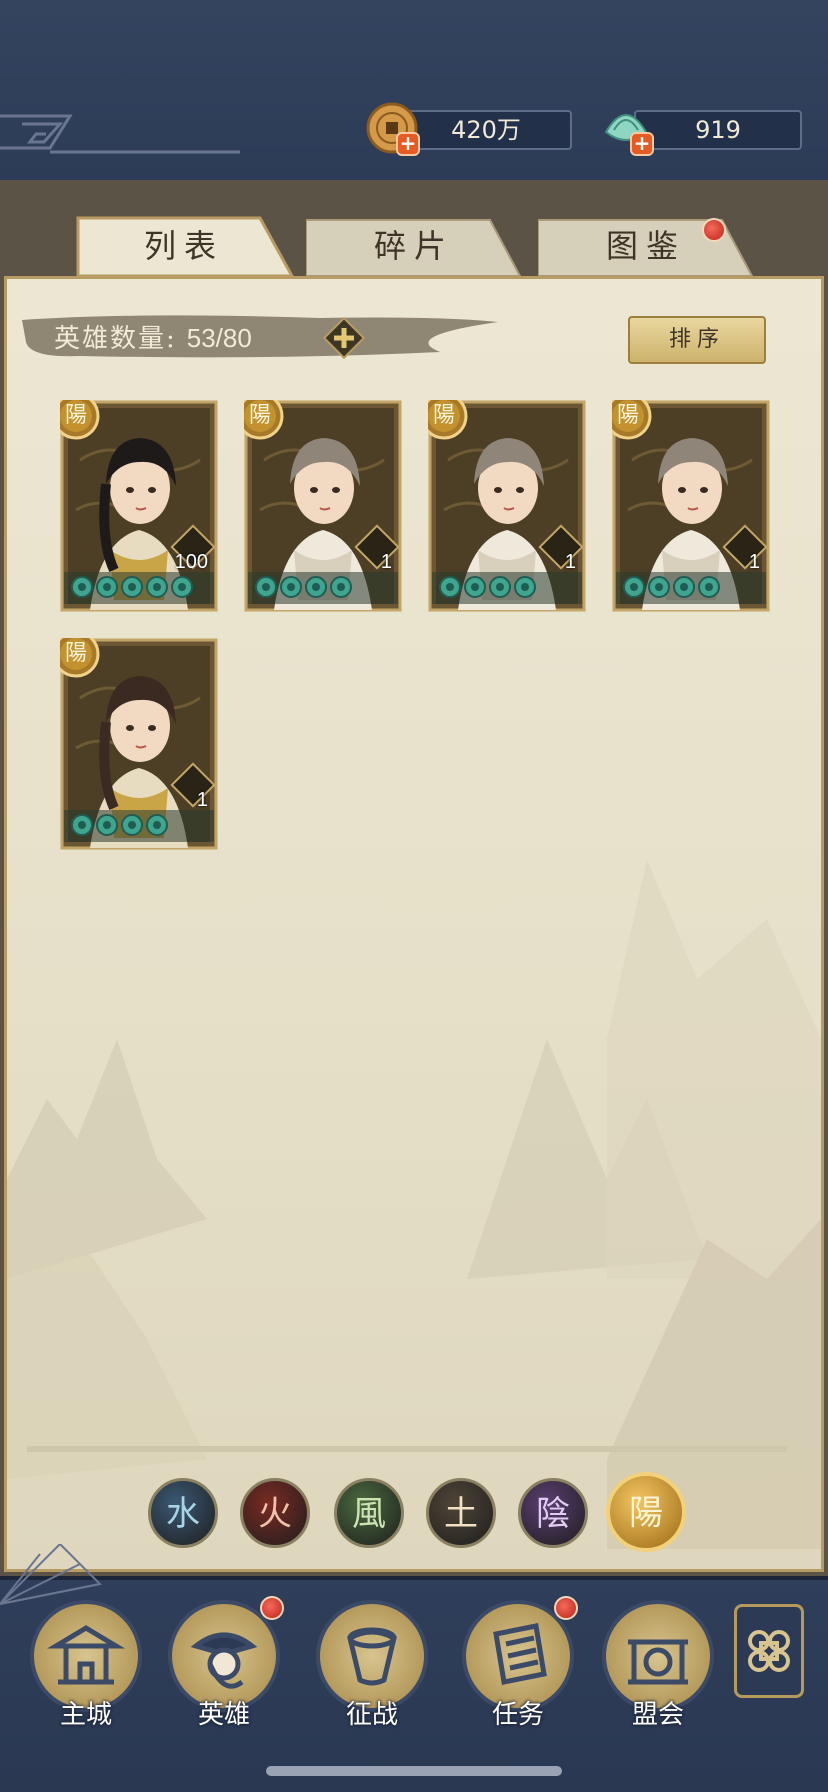 The image size is (828, 1792). I want to click on tab-codex-label: 图鉴, so click(645, 246).